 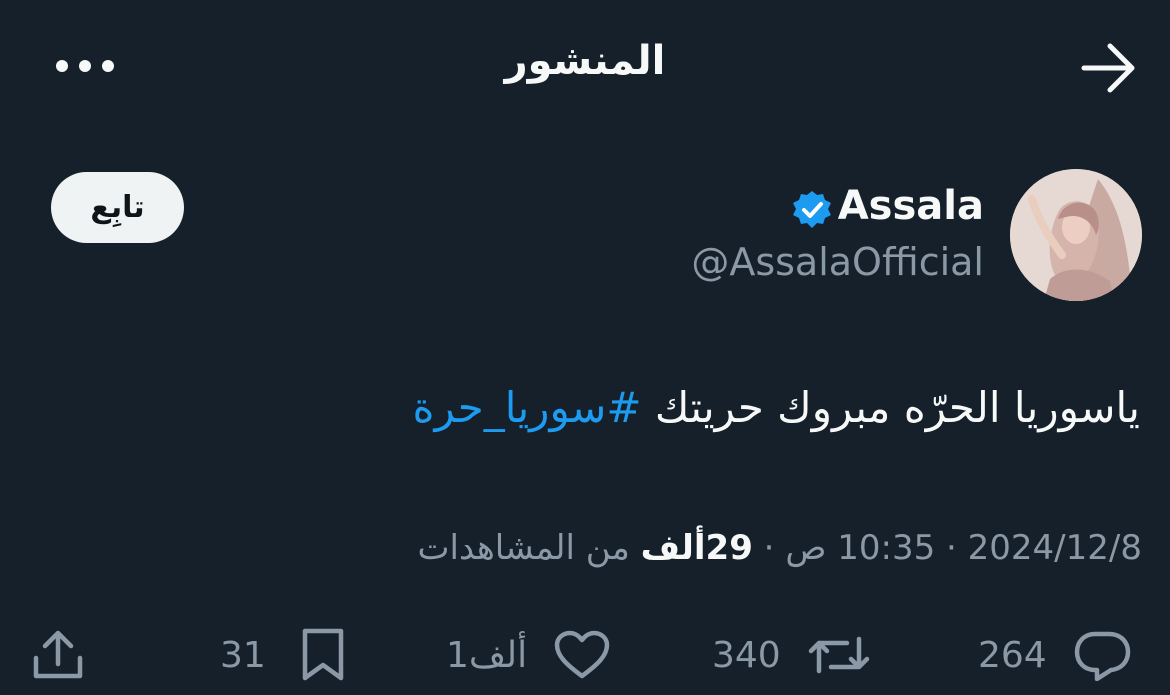 I want to click on views-count: 29ألف, so click(x=696, y=548).